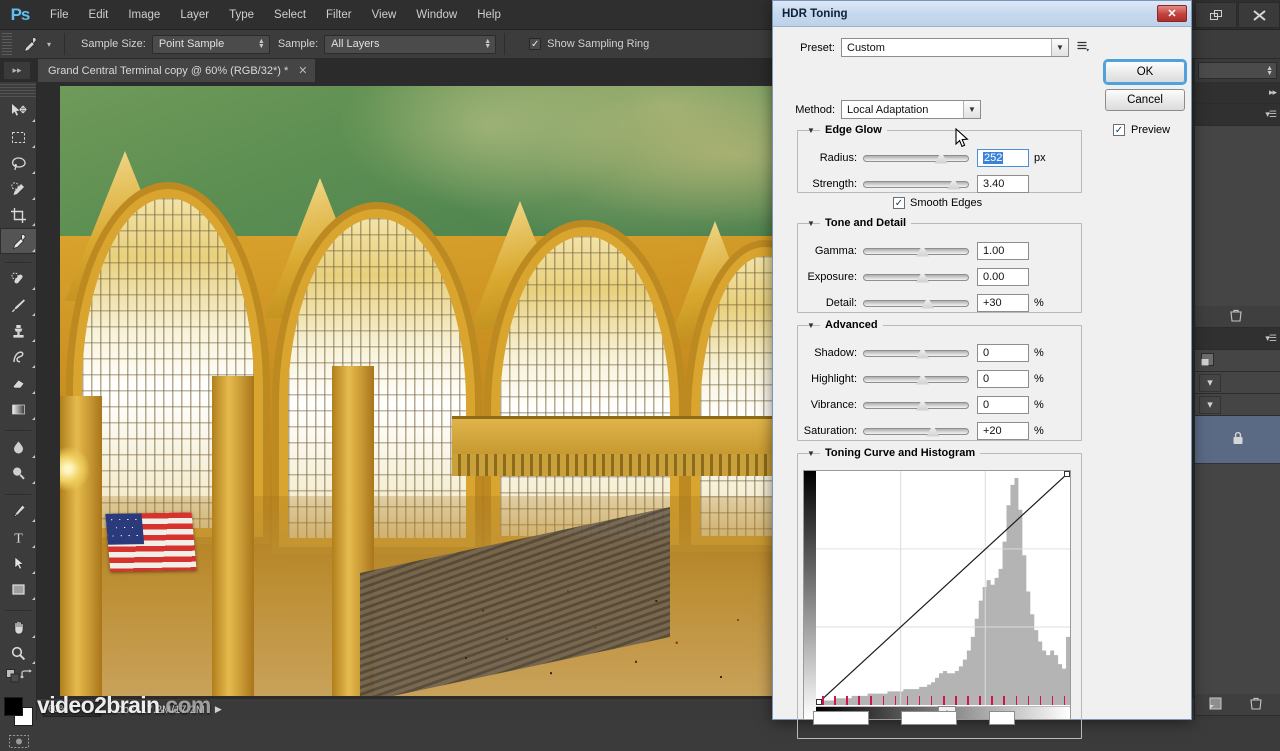 The height and width of the screenshot is (751, 1280). Describe the element at coordinates (1216, 15) in the screenshot. I see `restore-window-button` at that location.